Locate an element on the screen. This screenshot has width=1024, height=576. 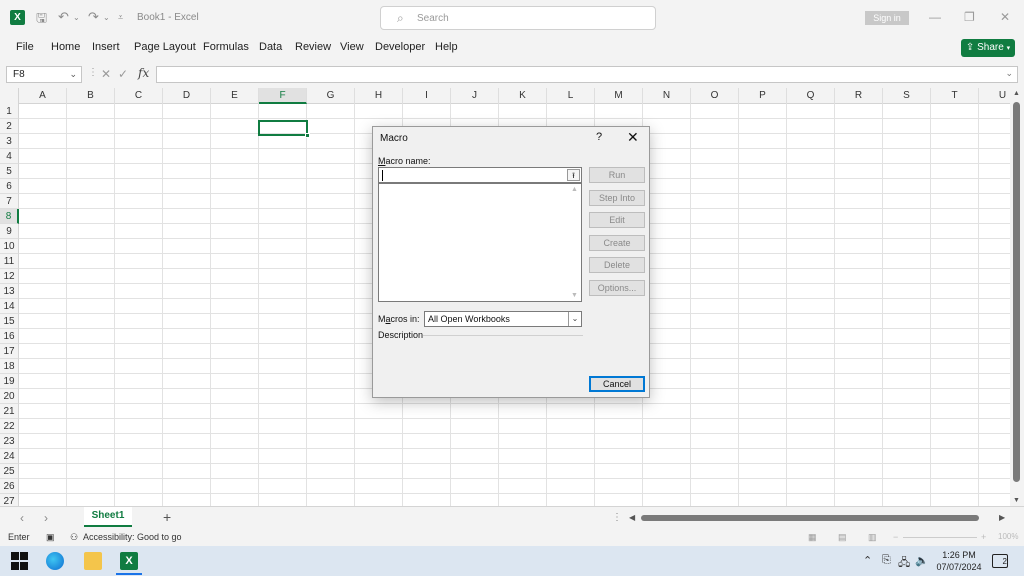
more-options-icon: ⋮ is located at coordinates (617, 517).